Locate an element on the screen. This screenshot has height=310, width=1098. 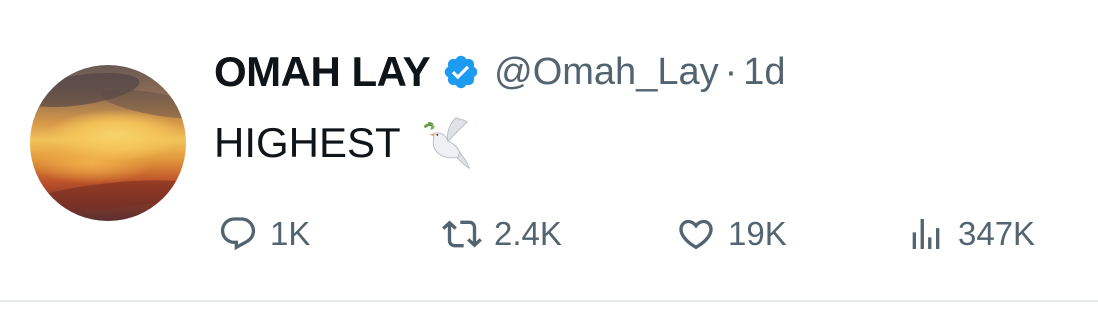
dove-icon is located at coordinates (446, 143).